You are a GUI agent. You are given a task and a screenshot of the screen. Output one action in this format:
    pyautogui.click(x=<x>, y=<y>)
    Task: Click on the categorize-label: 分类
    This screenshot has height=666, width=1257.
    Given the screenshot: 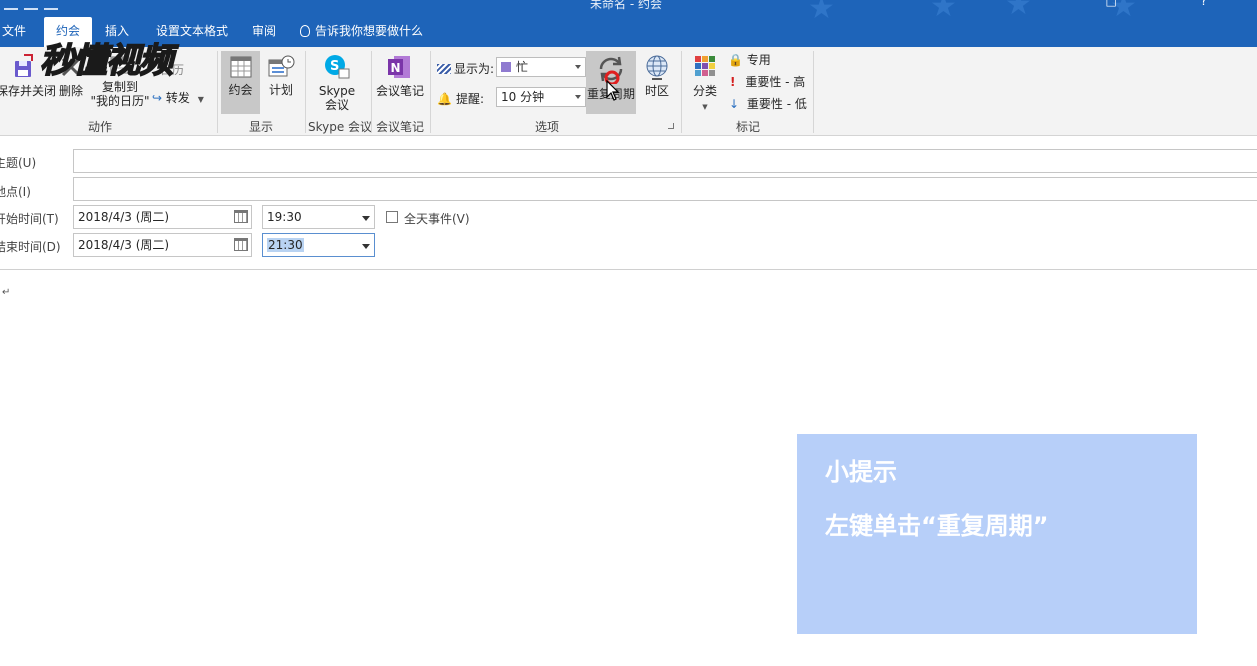 What is the action you would take?
    pyautogui.click(x=704, y=91)
    